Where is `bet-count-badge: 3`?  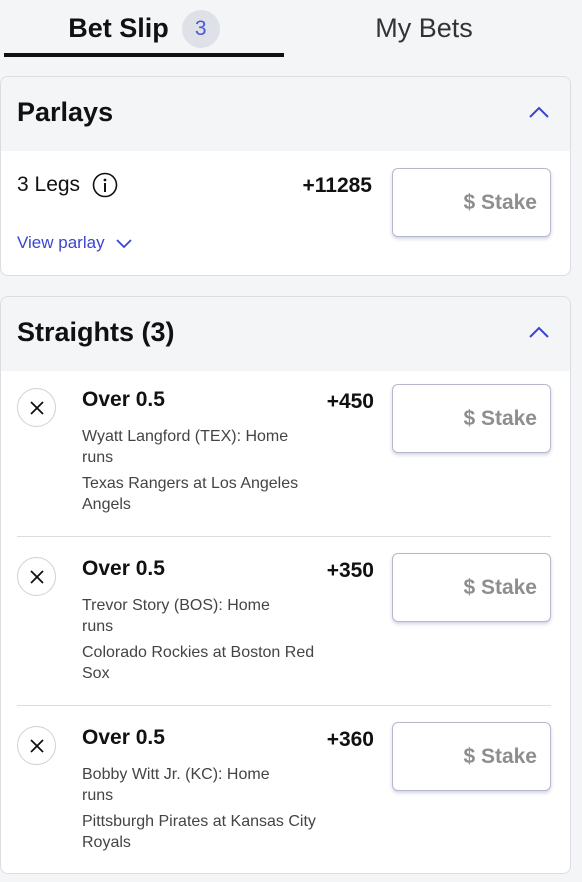 bet-count-badge: 3 is located at coordinates (200, 28).